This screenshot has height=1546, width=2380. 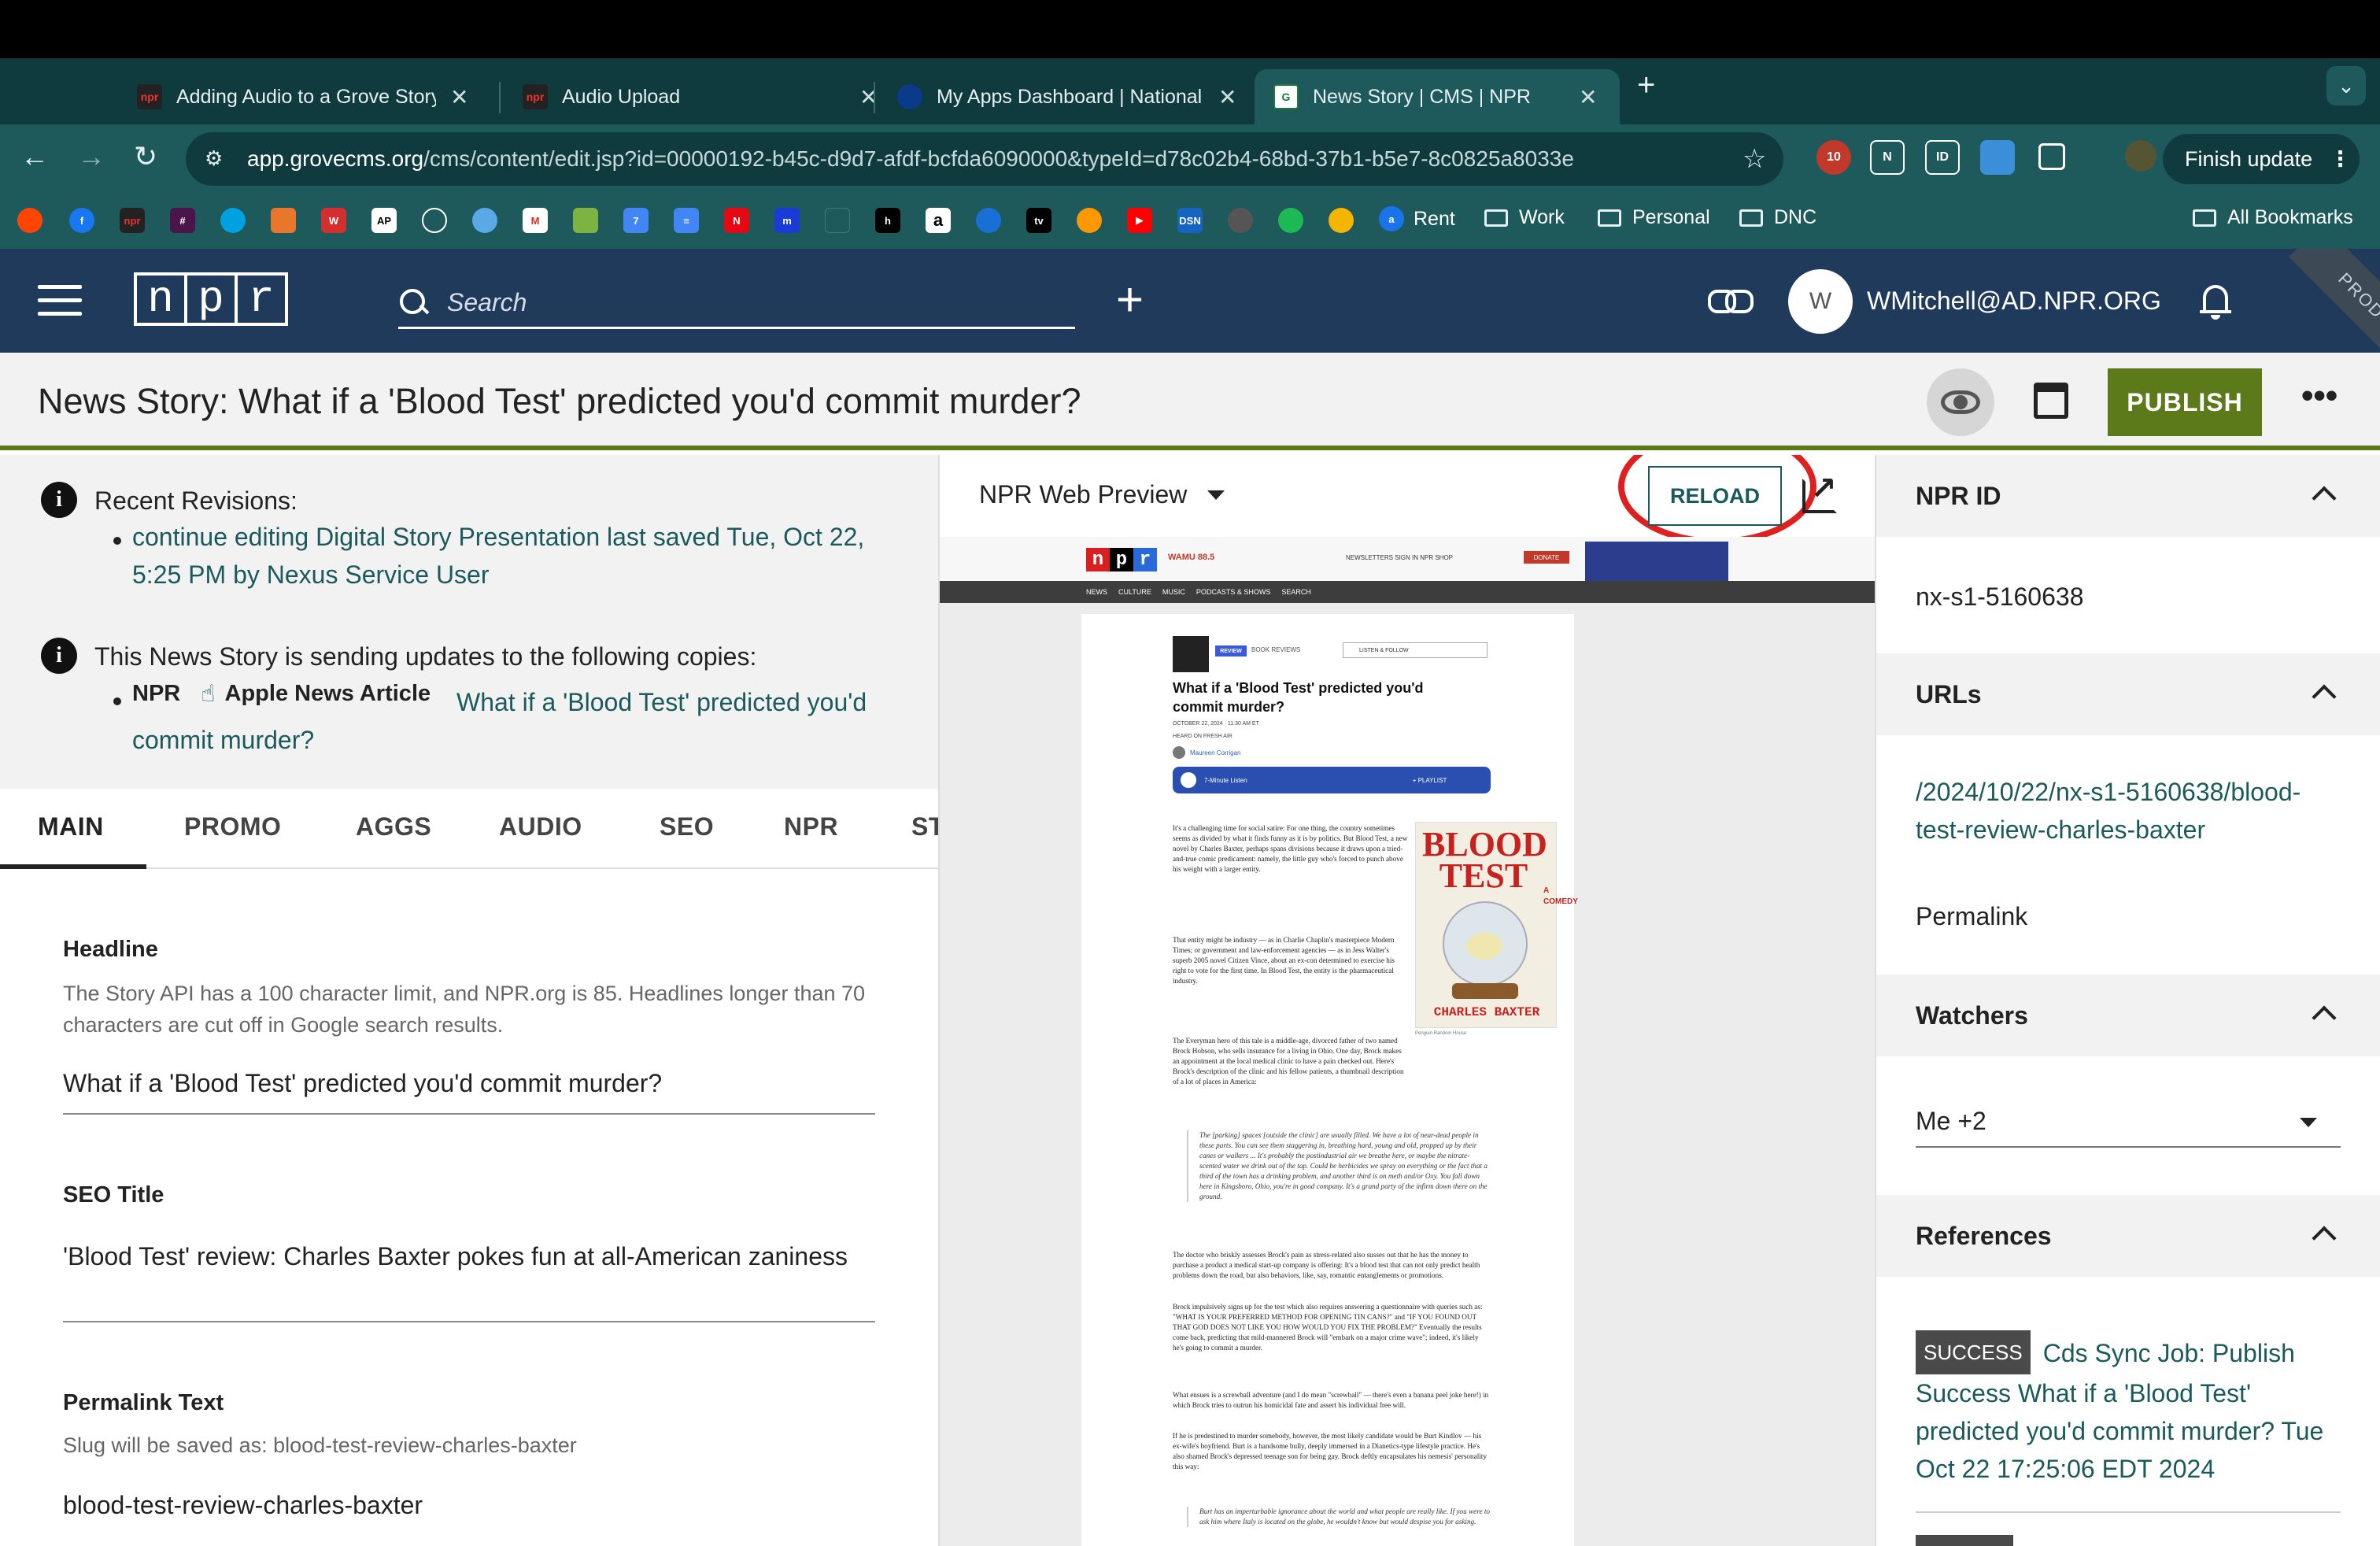 What do you see at coordinates (1646, 85) in the screenshot?
I see `new-tab-plus-icon: +` at bounding box center [1646, 85].